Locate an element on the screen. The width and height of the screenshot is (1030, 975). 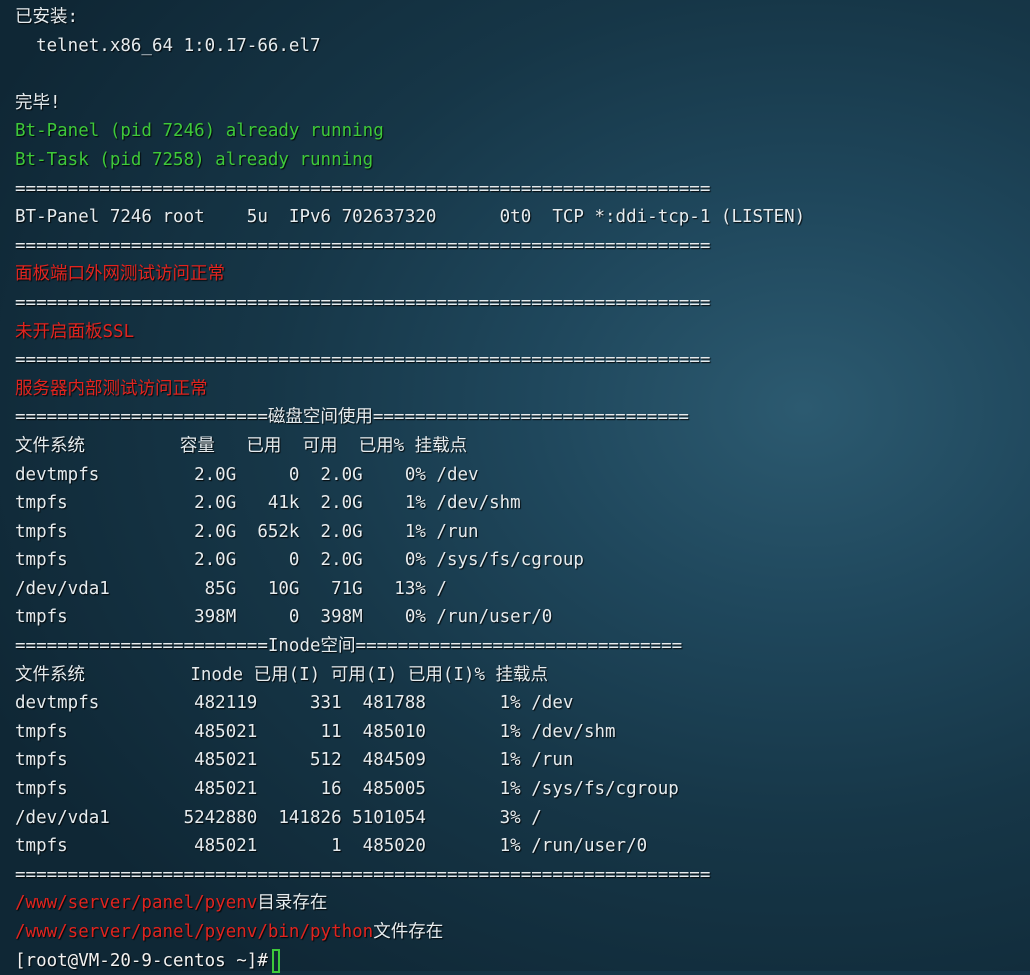
path-status-text: 目录存在 is located at coordinates (292, 903).